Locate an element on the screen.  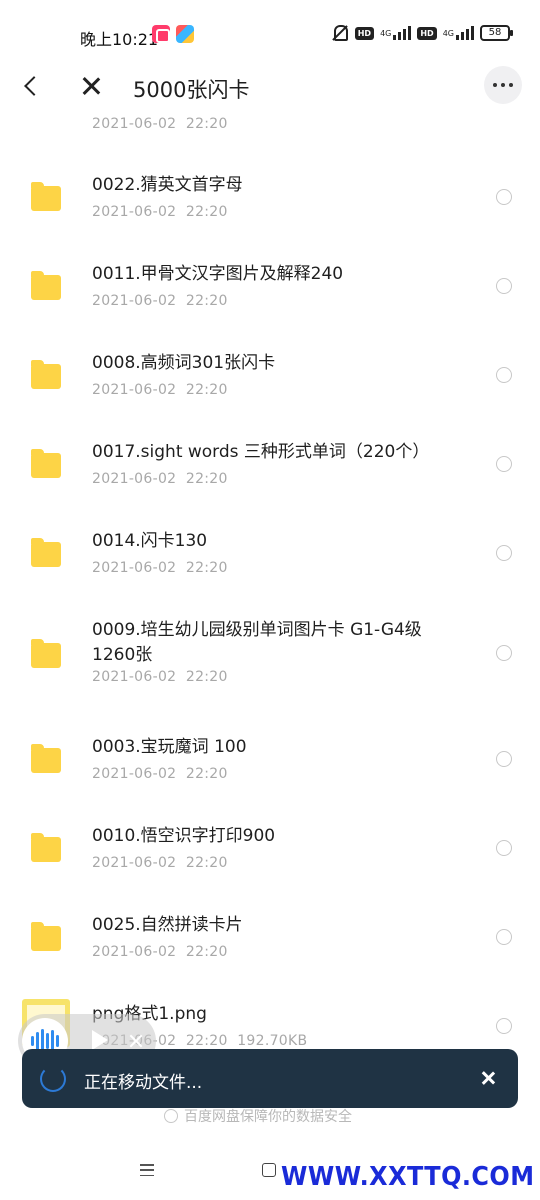
item-name: 0022.猜英文首字母 is located at coordinates (167, 185).